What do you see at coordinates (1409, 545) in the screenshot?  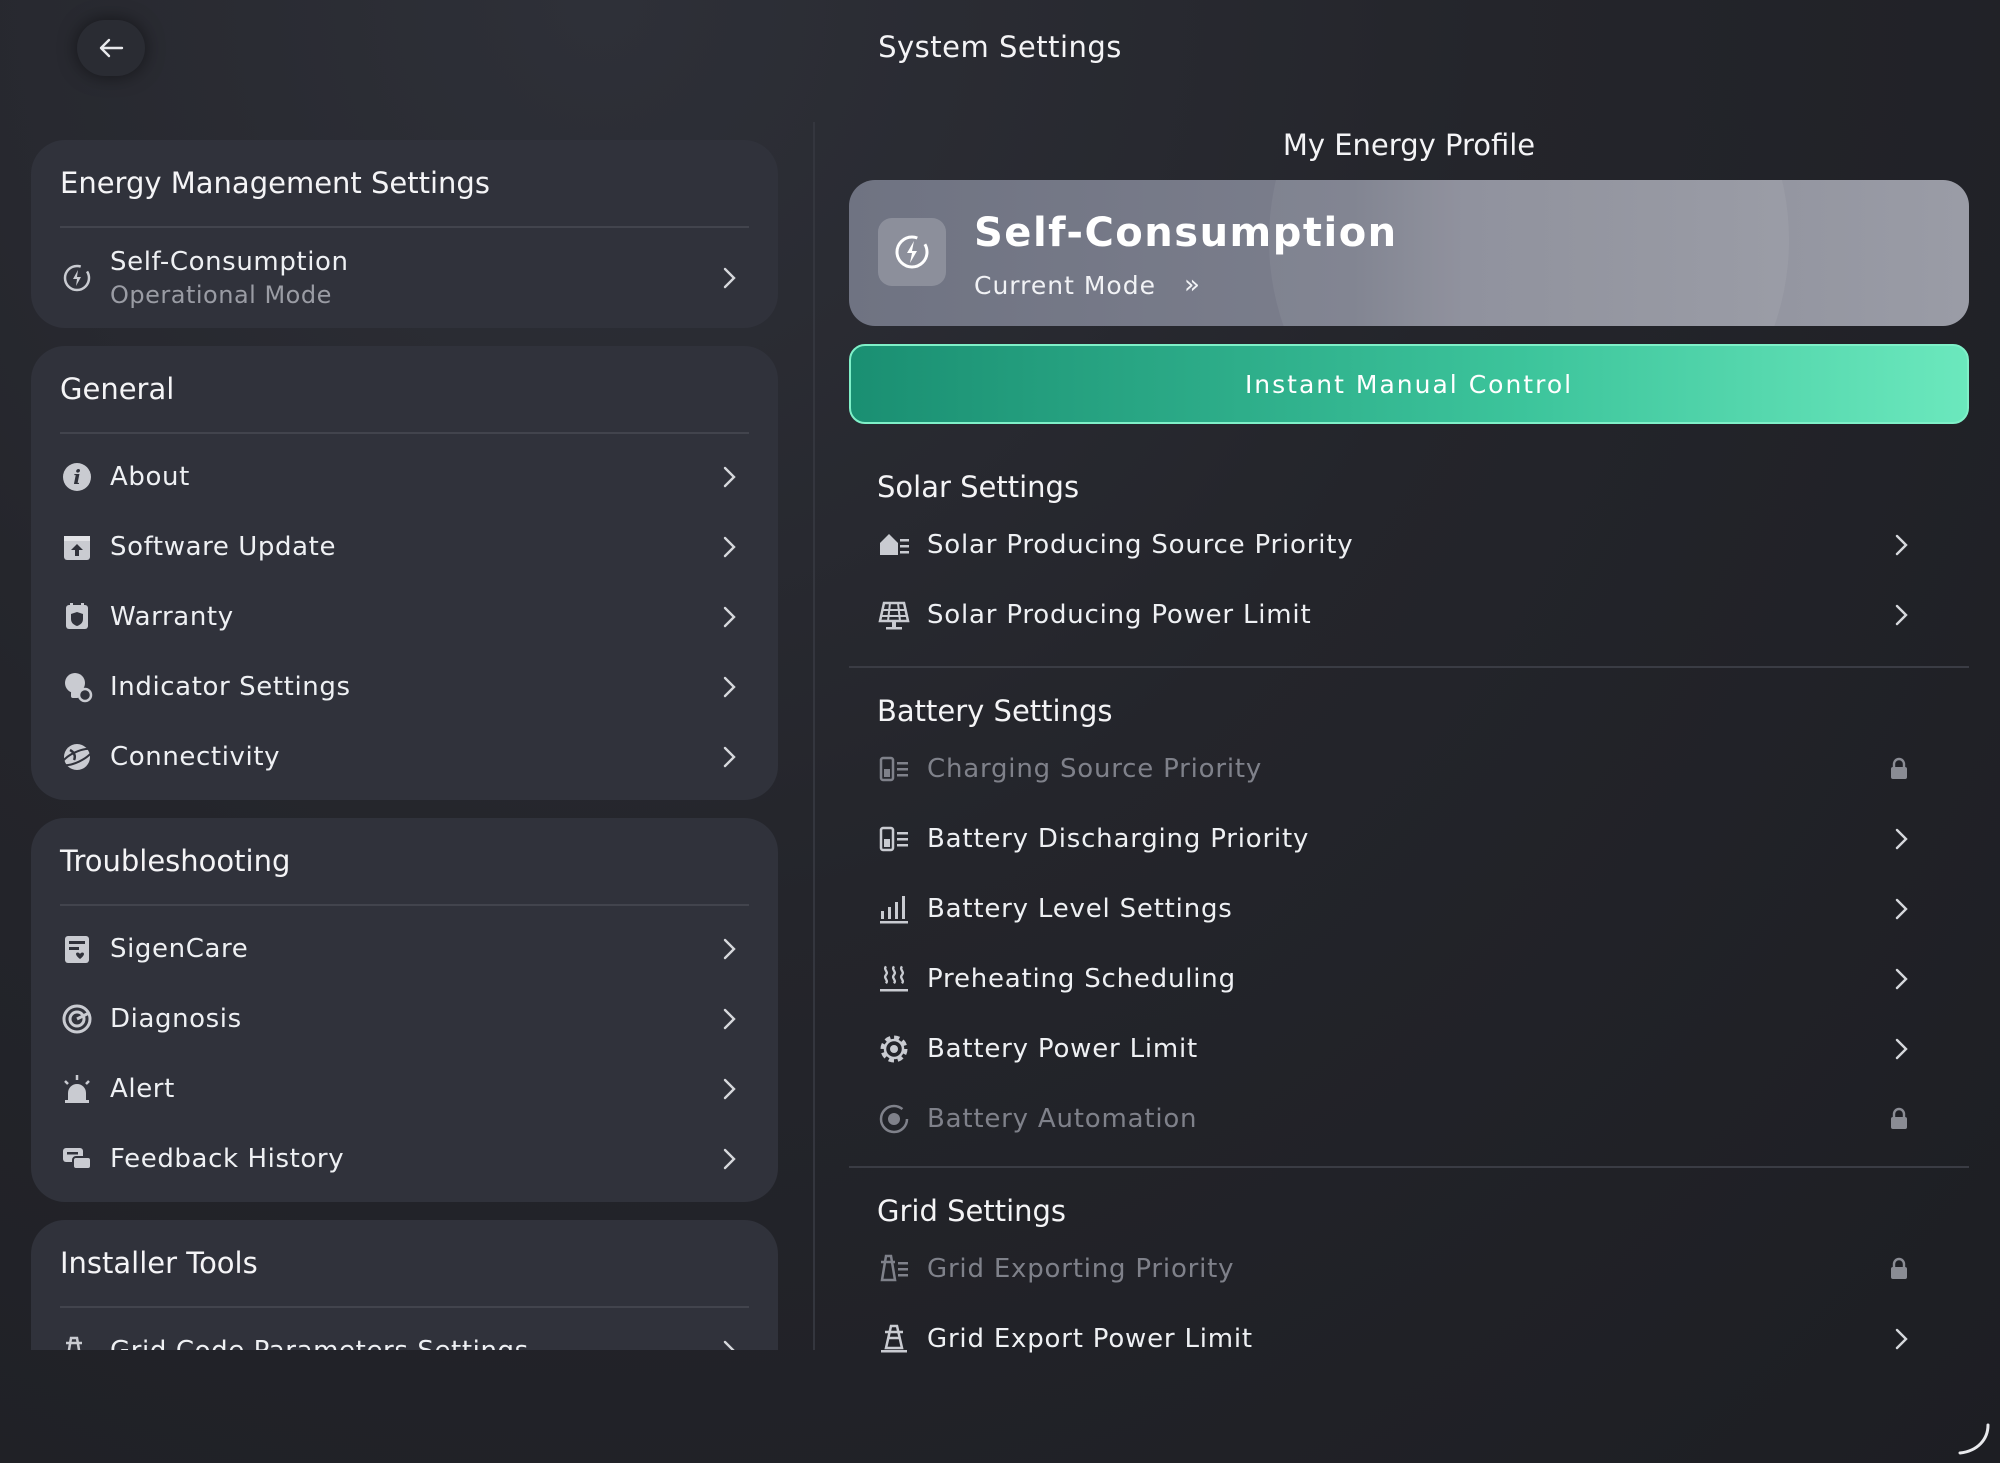 I see `solar-source-priority-item: Solar Producing Source Priority` at bounding box center [1409, 545].